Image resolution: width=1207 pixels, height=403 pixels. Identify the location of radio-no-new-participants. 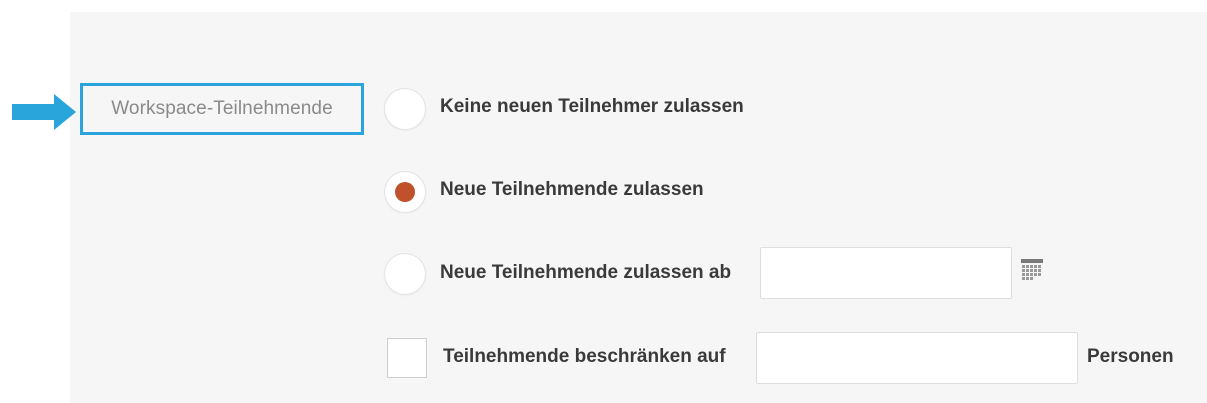
(405, 109).